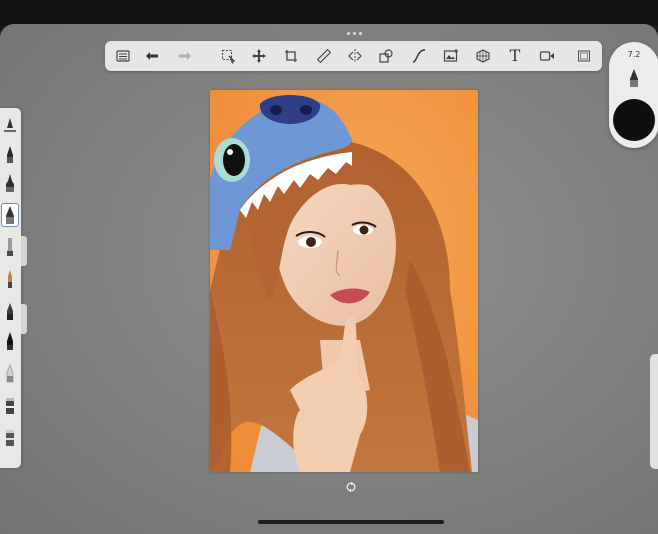 The image size is (658, 534). Describe the element at coordinates (291, 56) in the screenshot. I see `crop-icon` at that location.